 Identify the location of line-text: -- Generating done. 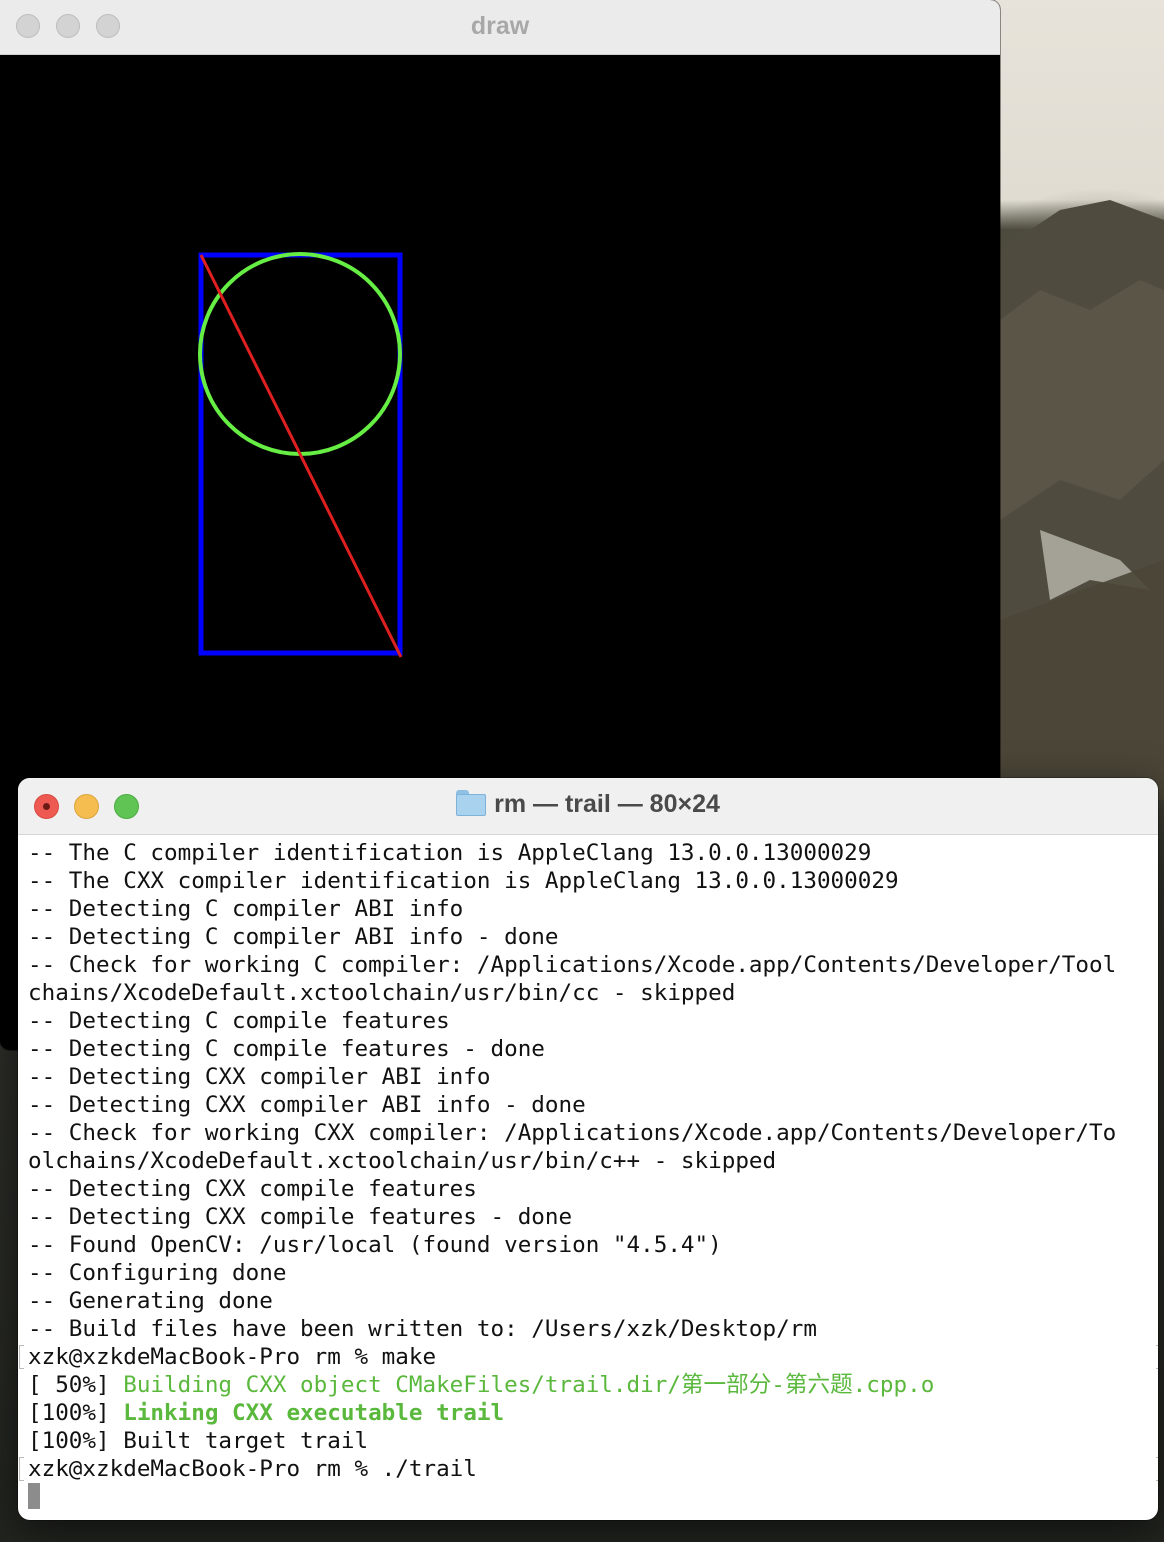
(150, 1301).